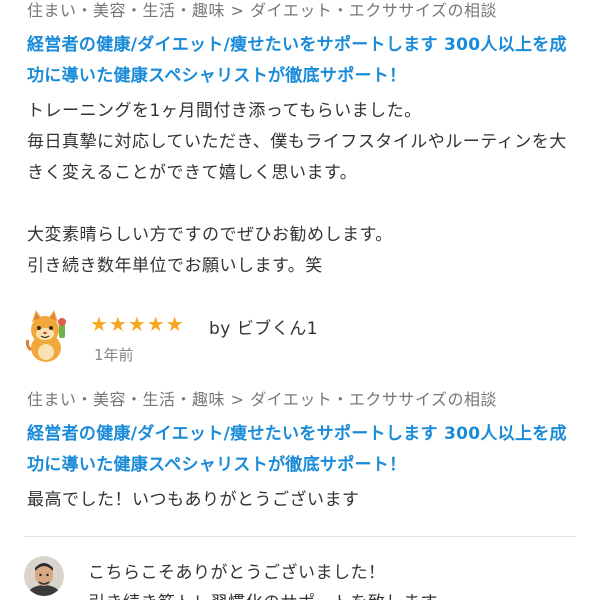 The image size is (600, 600). I want to click on rating-stars: ★★★★★, so click(137, 324).